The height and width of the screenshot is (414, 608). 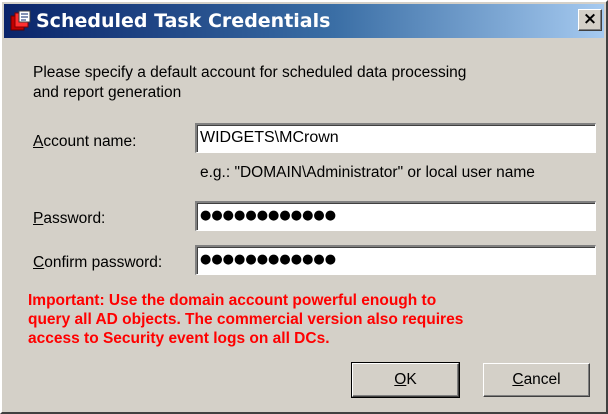 What do you see at coordinates (395, 138) in the screenshot?
I see `account-name-field: WIDGETS\MCrown` at bounding box center [395, 138].